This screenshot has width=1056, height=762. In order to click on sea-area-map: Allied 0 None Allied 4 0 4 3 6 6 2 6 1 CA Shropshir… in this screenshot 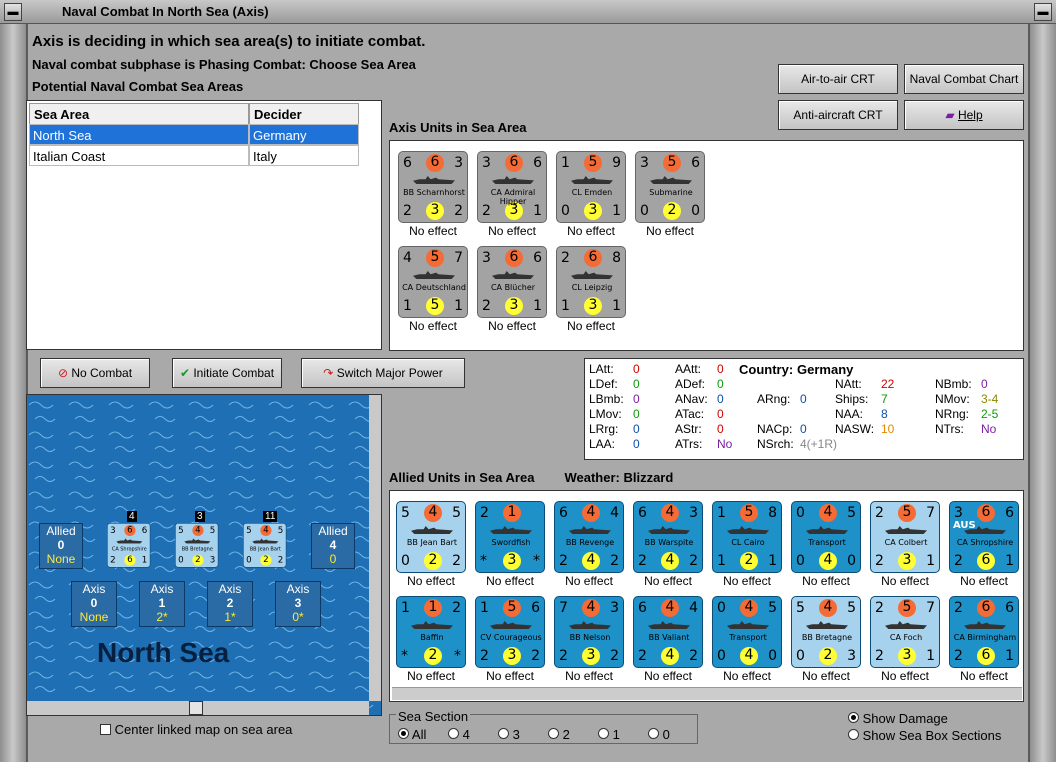, I will do `click(204, 555)`.